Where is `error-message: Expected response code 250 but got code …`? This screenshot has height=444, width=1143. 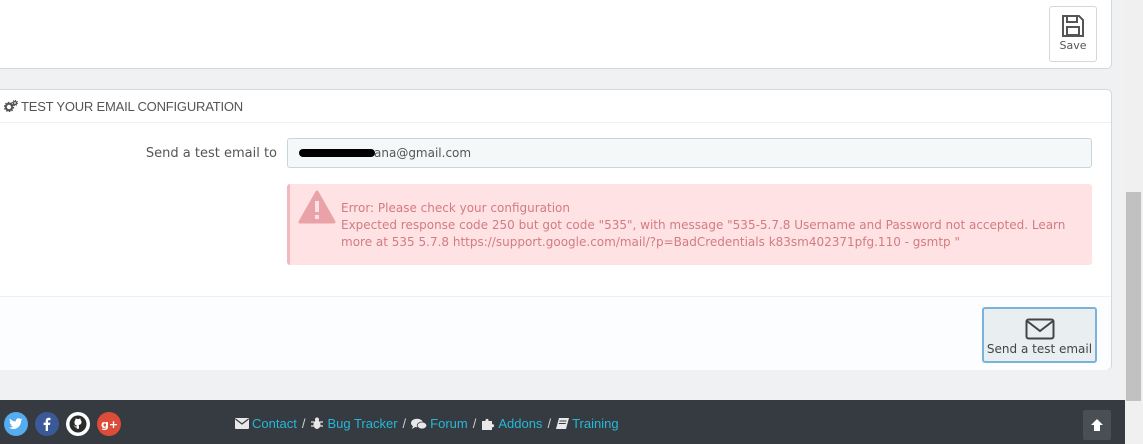
error-message: Expected response code 250 but got code … is located at coordinates (703, 233).